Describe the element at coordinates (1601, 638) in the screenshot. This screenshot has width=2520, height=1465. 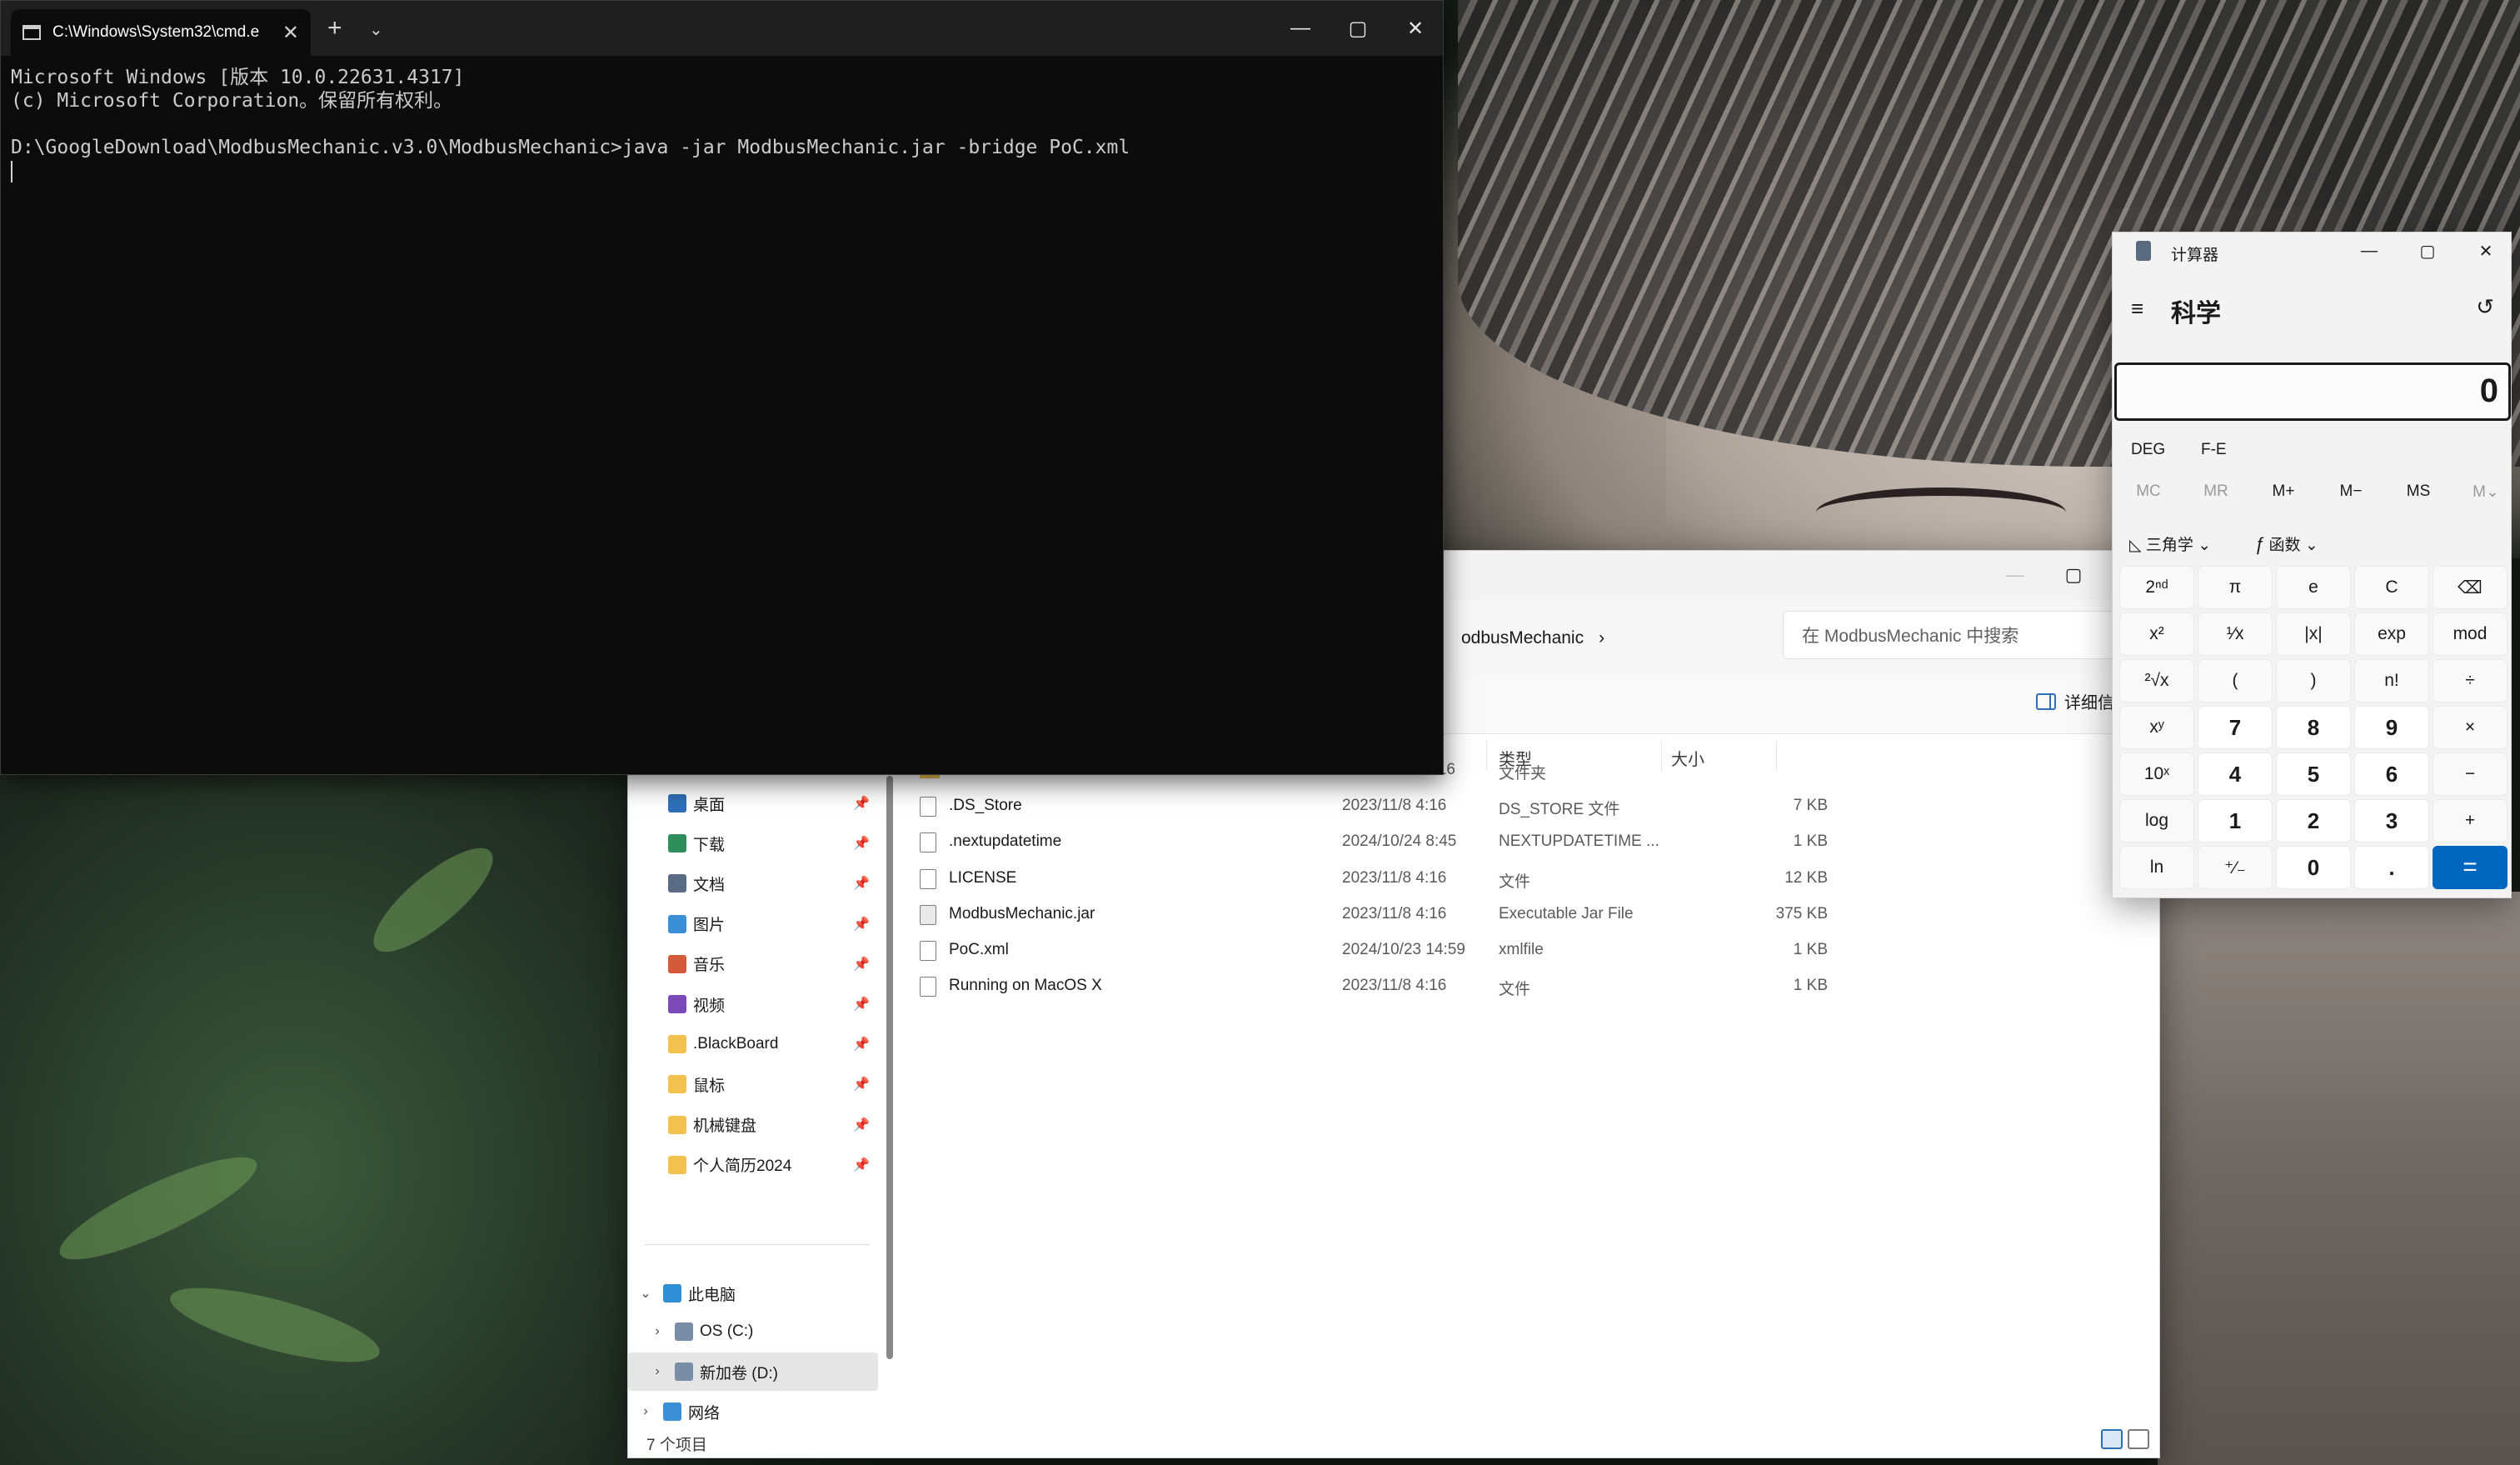
I see `breadcrumb-chevron-icon: ›` at that location.